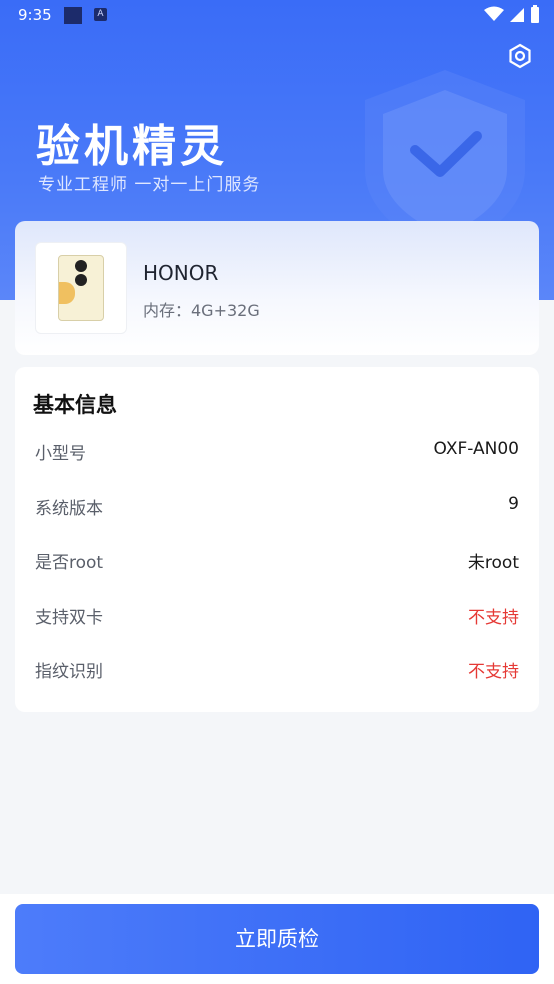 The height and width of the screenshot is (984, 554). I want to click on device-image, so click(81, 288).